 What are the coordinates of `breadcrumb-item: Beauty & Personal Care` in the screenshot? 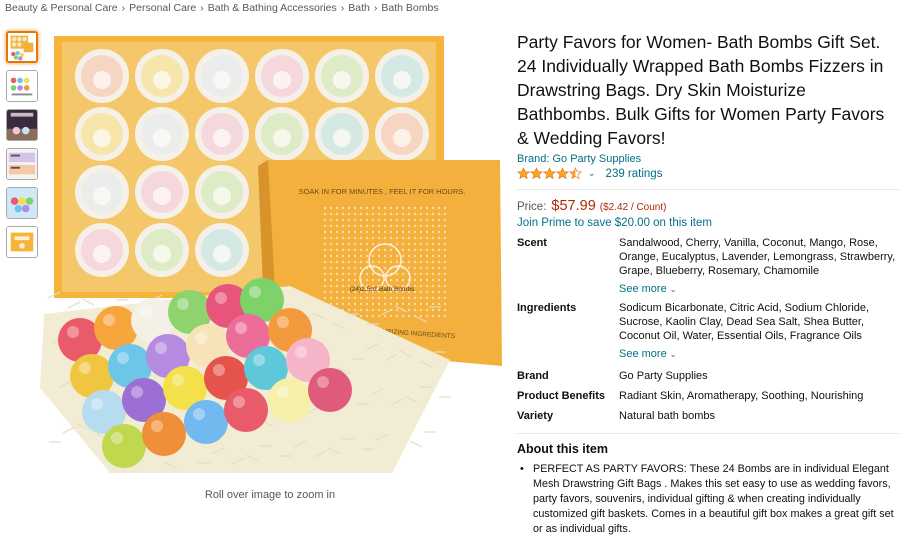 It's located at (61, 8).